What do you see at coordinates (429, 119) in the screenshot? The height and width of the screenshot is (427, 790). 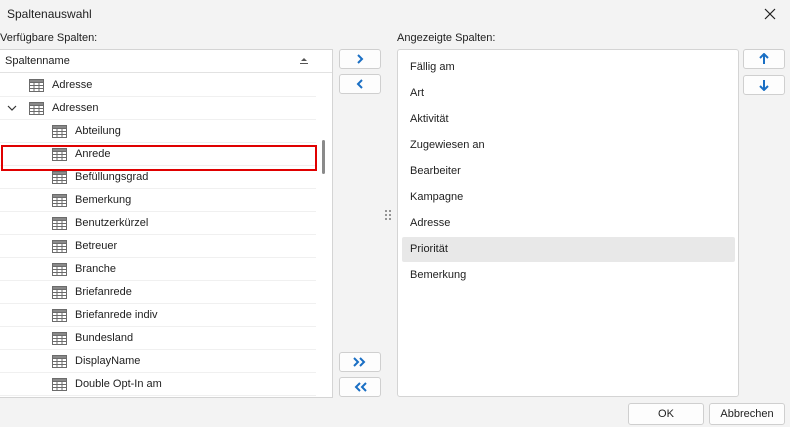 I see `displayed-column-label: Aktivität` at bounding box center [429, 119].